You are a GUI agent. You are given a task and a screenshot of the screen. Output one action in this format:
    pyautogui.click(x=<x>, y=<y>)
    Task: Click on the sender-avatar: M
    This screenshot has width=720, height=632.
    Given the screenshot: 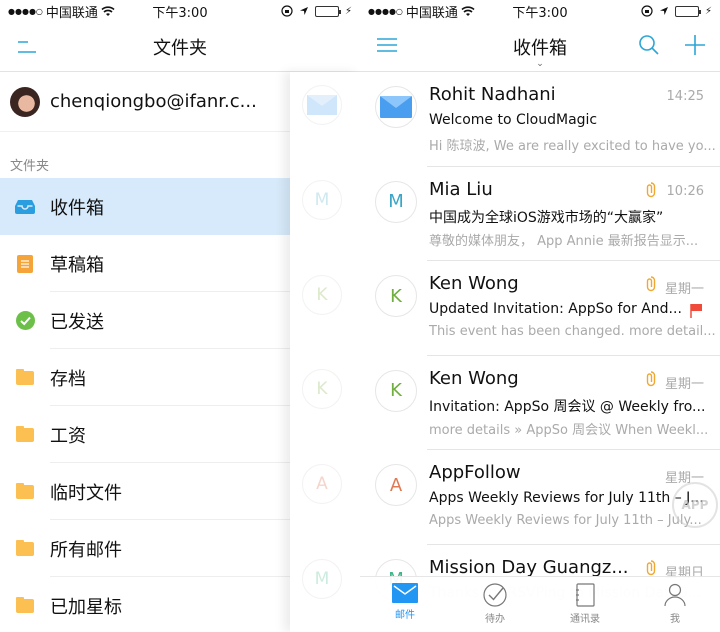 What is the action you would take?
    pyautogui.click(x=396, y=201)
    